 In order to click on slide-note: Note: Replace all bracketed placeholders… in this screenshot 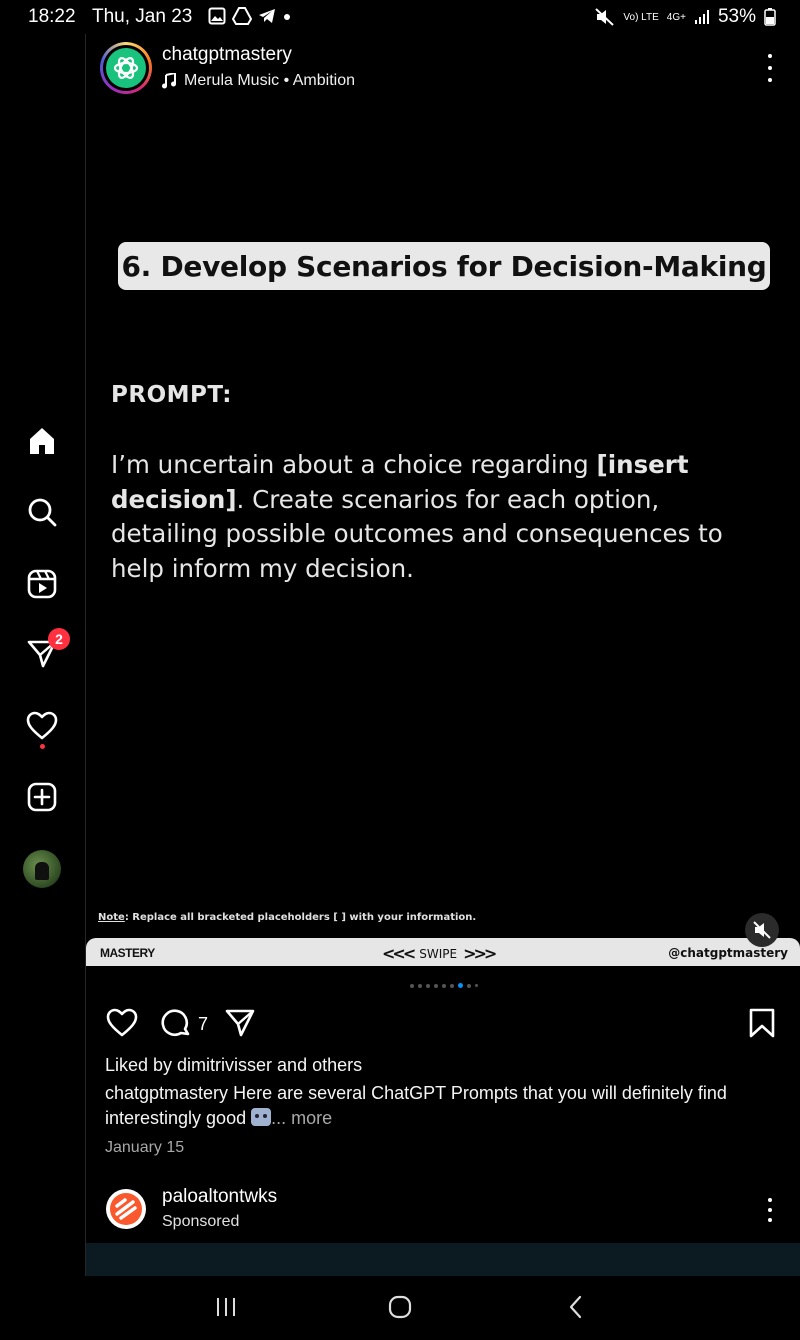, I will do `click(287, 917)`.